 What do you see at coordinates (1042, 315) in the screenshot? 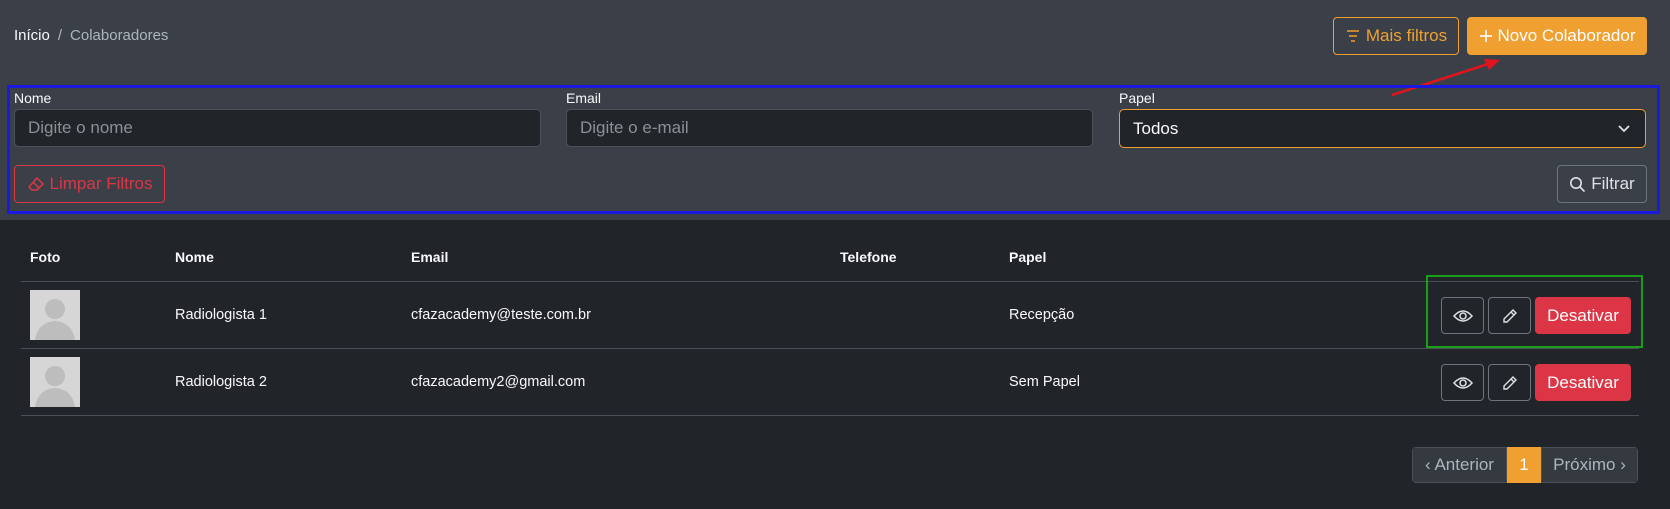
I see `row-role: Recepção` at bounding box center [1042, 315].